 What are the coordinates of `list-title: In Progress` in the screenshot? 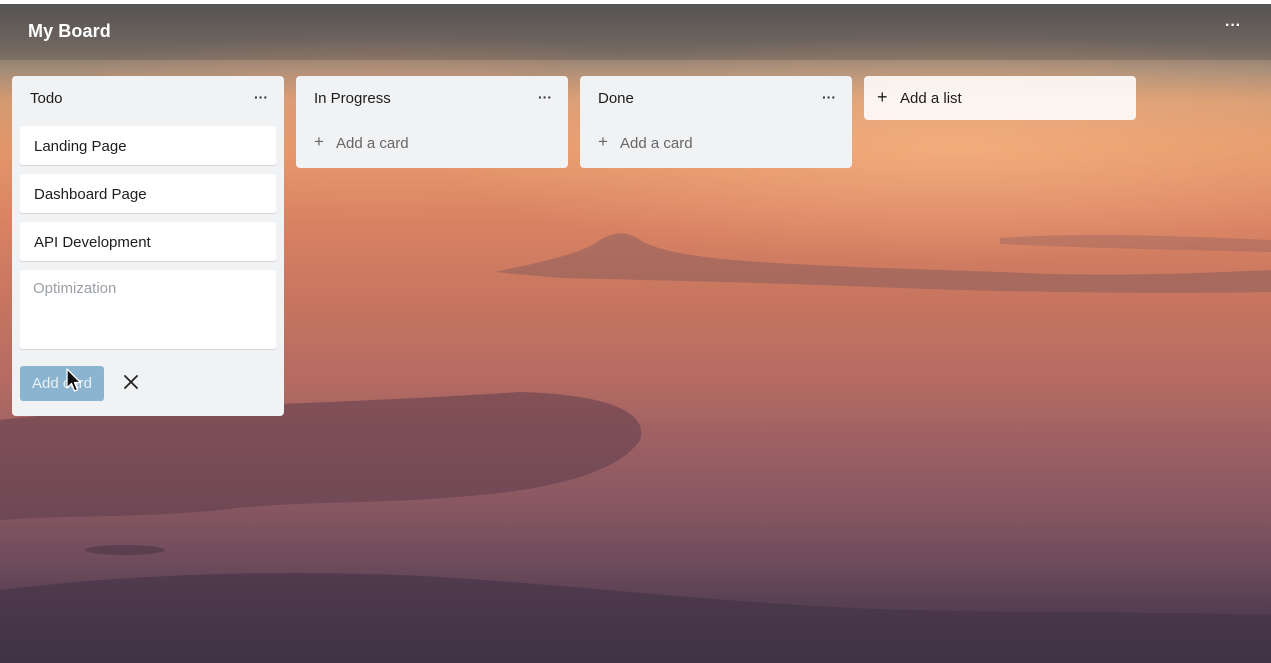 It's located at (352, 98).